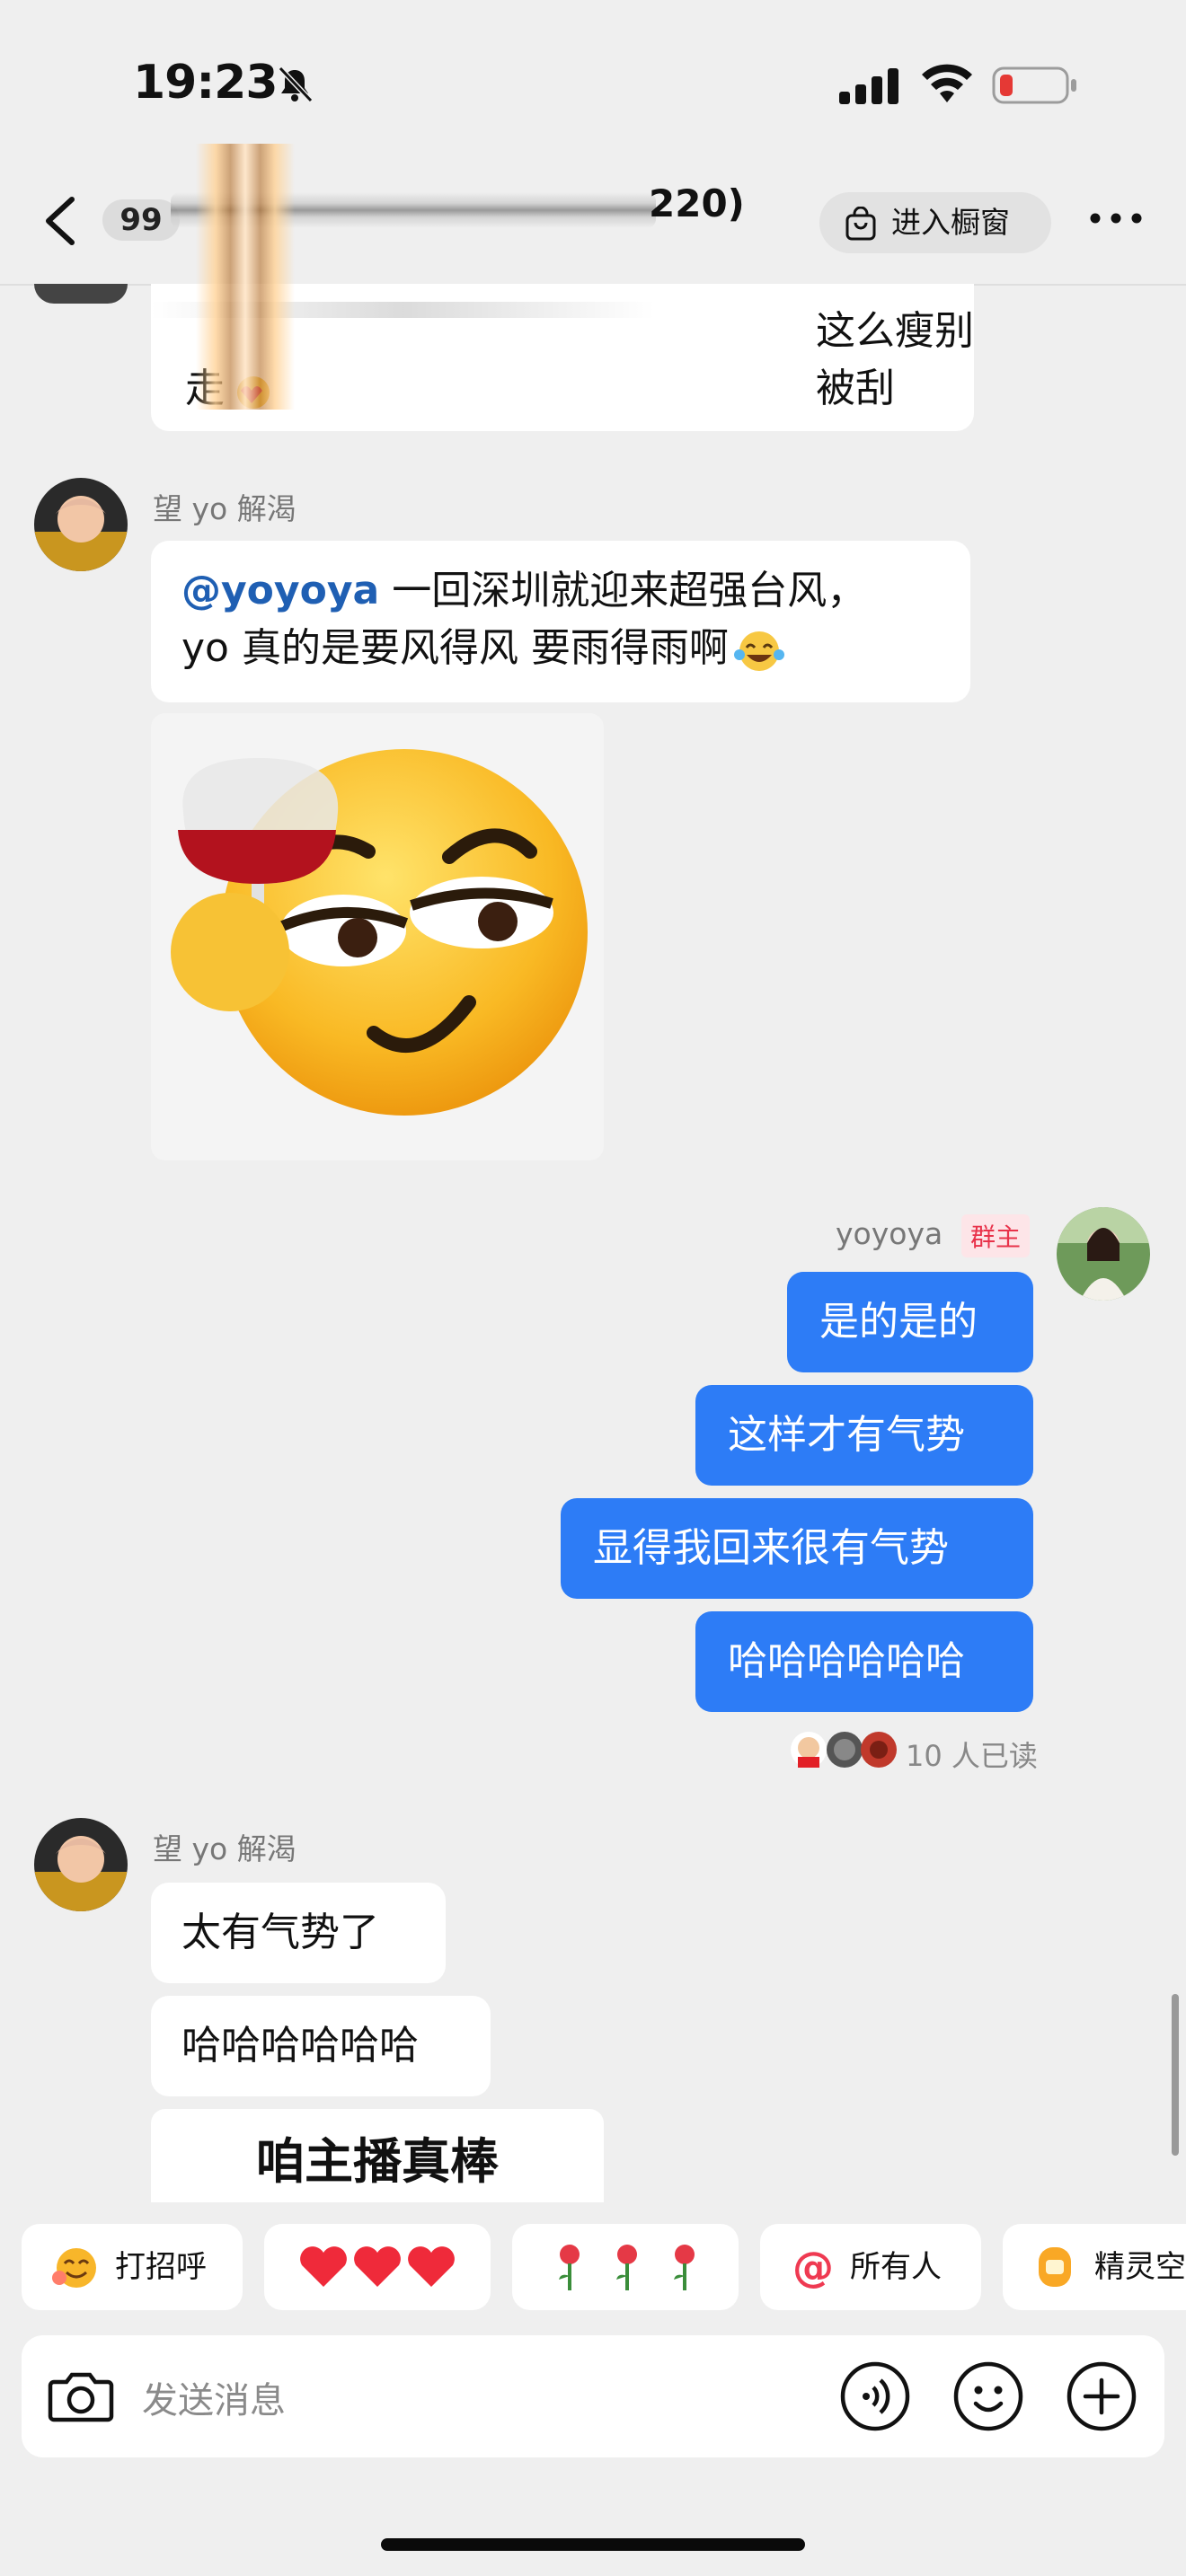  I want to click on home-indicator, so click(593, 2544).